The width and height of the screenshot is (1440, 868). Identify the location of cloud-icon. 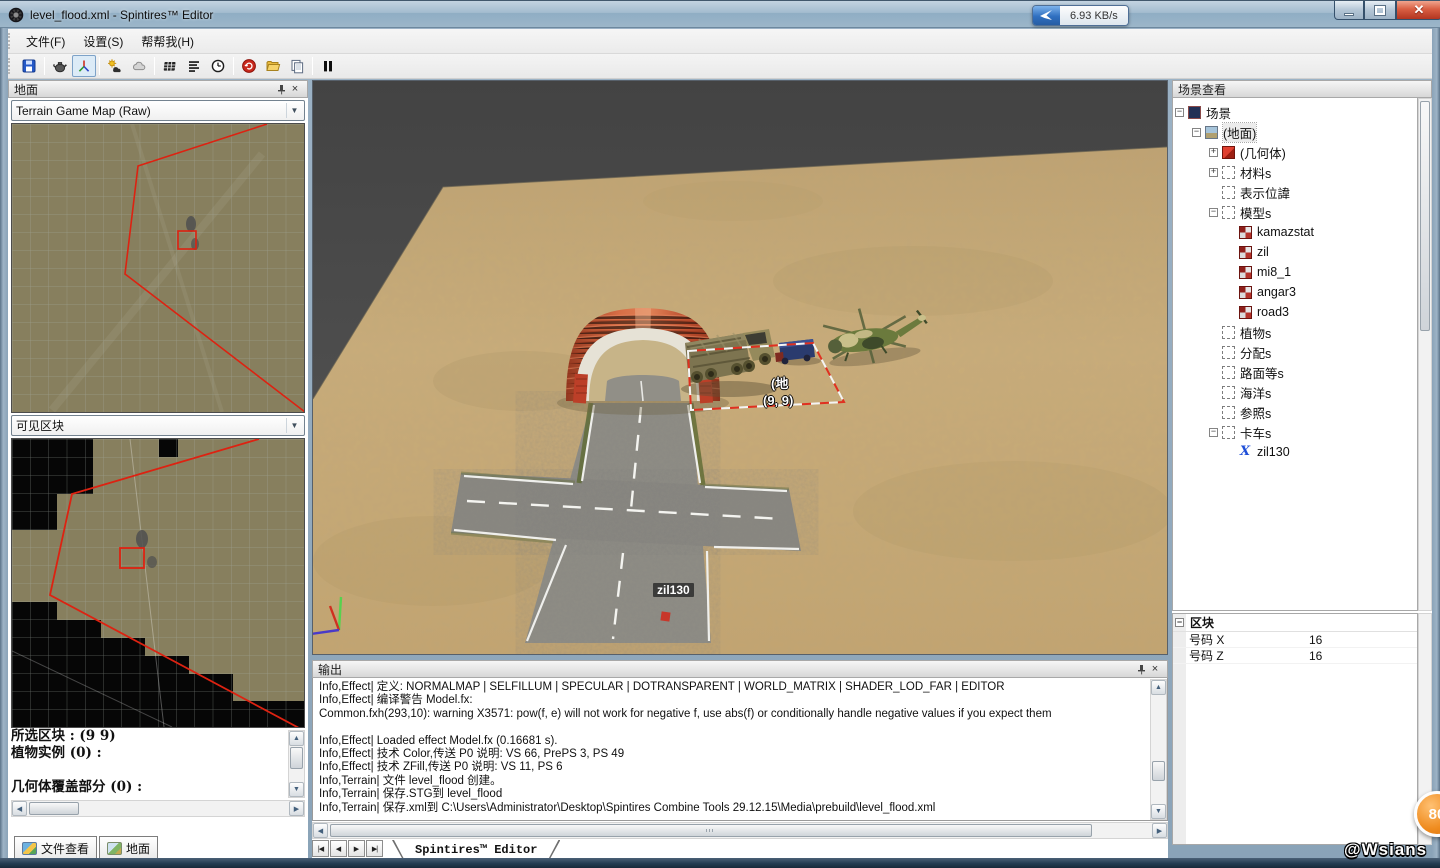
(139, 66).